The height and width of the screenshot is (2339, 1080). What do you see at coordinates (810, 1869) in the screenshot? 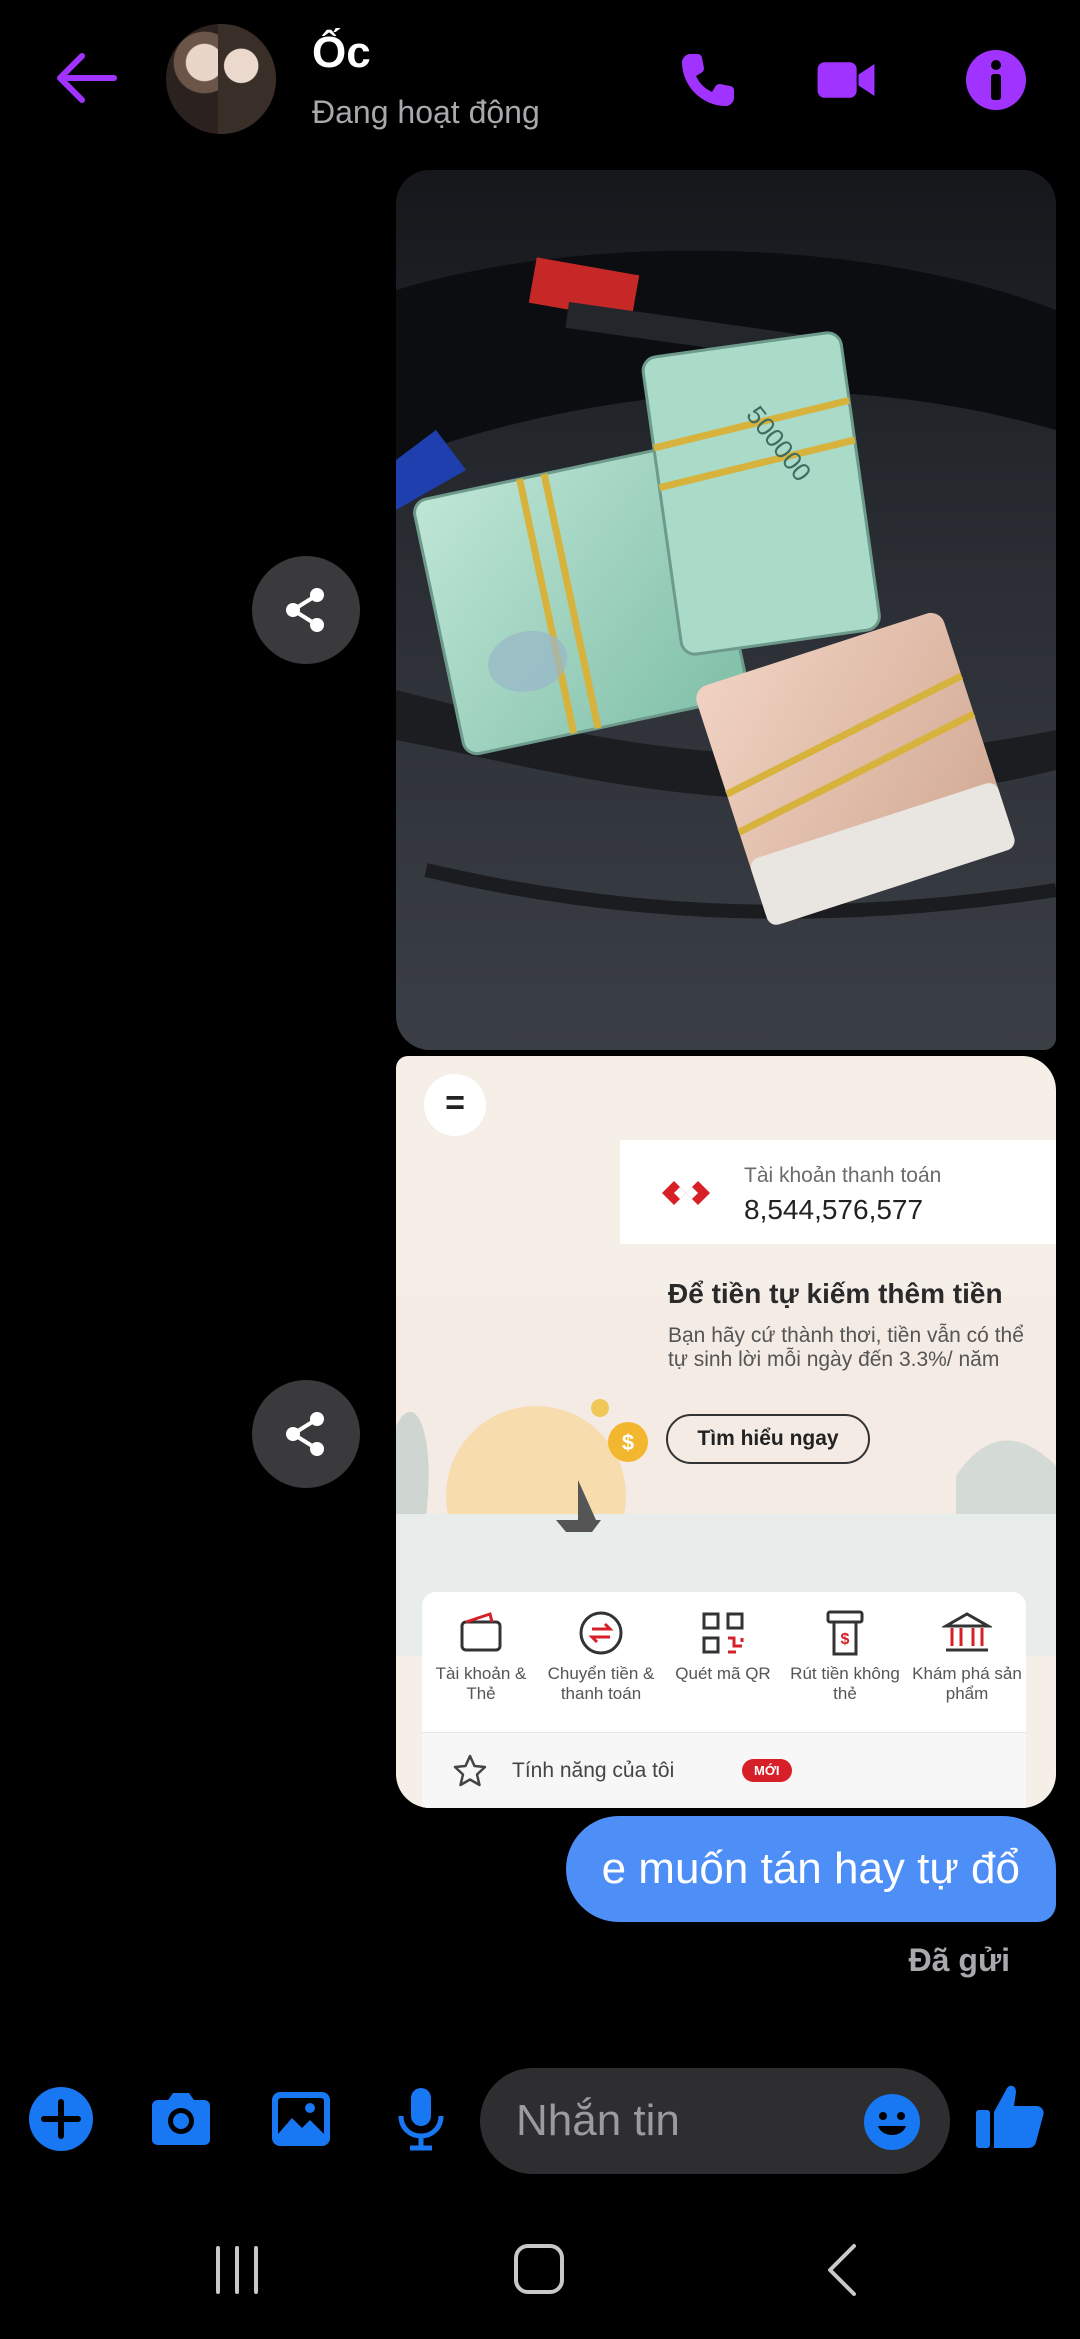
I see `sent-message-bubble: e muốn tán hay tự đổ` at bounding box center [810, 1869].